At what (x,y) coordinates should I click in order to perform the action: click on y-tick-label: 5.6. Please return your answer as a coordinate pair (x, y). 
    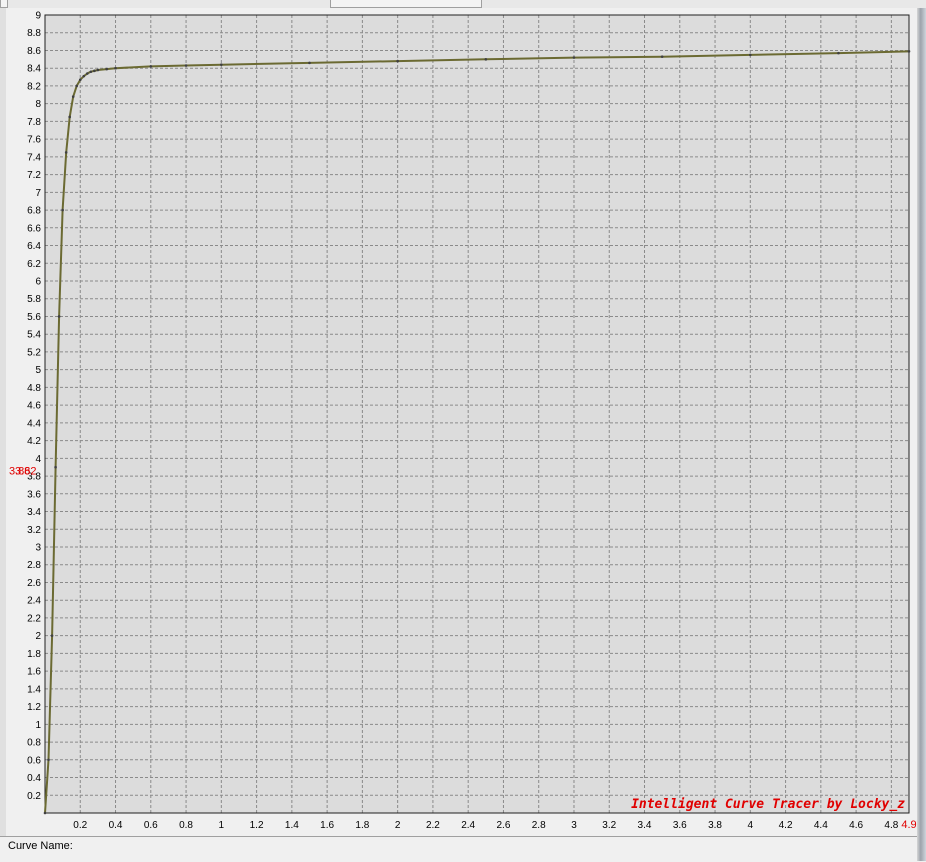
    Looking at the image, I should click on (34, 317).